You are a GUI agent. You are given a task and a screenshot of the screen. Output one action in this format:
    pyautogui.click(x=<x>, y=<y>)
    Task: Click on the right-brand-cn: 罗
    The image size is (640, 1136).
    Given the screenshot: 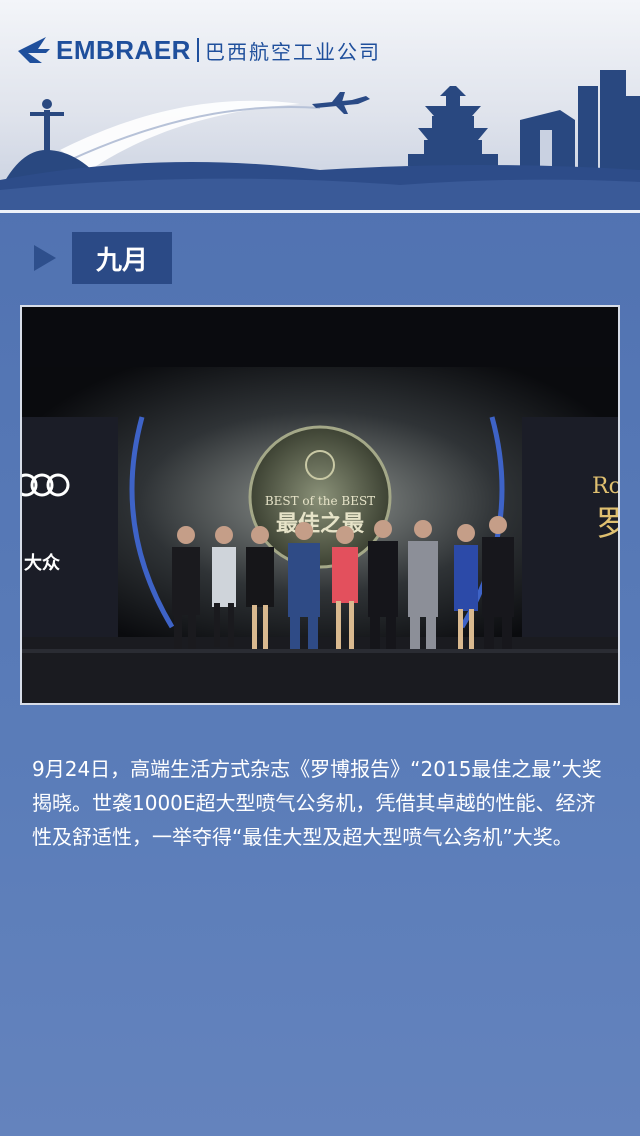 What is the action you would take?
    pyautogui.click(x=607, y=524)
    